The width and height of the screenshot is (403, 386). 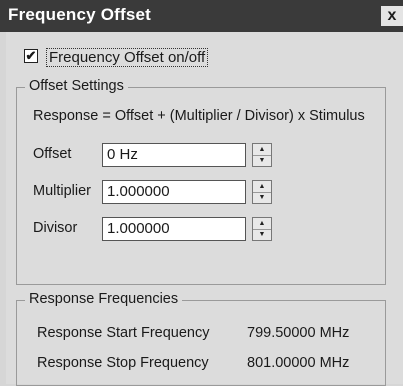 I want to click on offset-label: Offset, so click(x=52, y=154).